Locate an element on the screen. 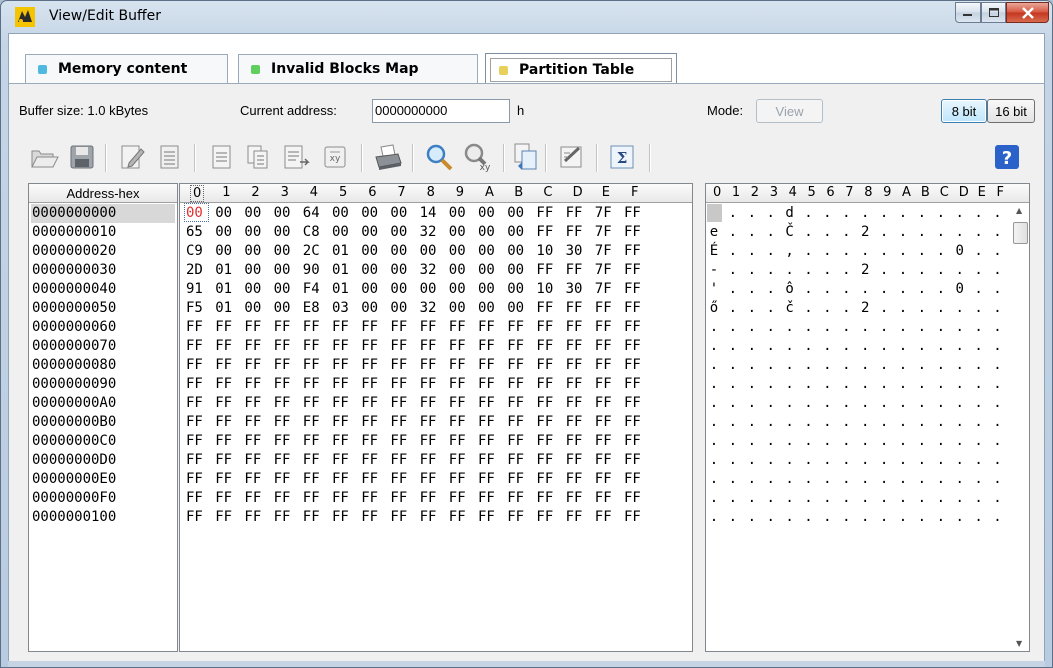 The width and height of the screenshot is (1053, 668). address-row: 0000000080 is located at coordinates (73, 365).